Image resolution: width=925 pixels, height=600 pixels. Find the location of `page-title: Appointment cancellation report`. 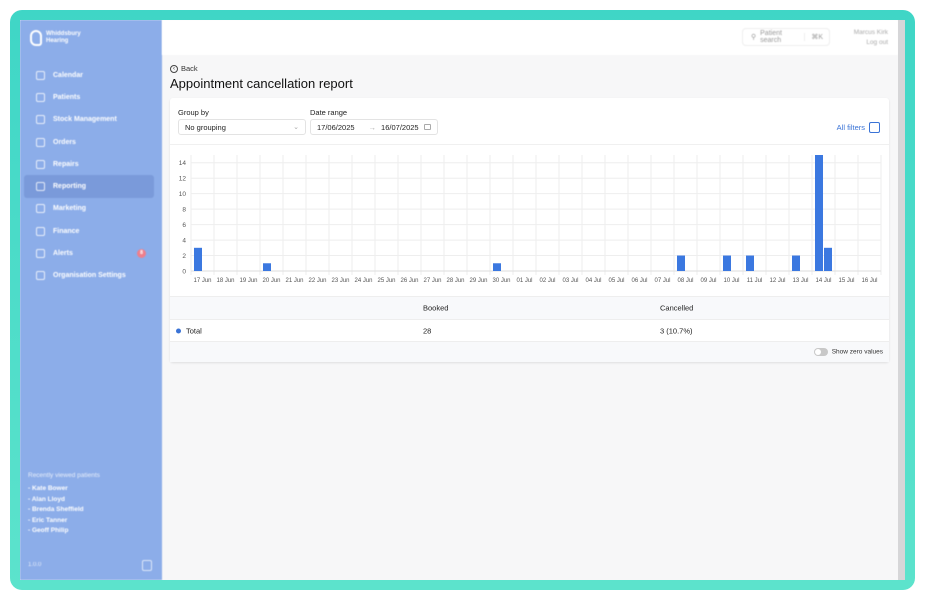

page-title: Appointment cancellation report is located at coordinates (261, 83).